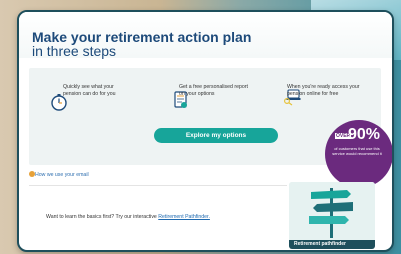  Describe the element at coordinates (332, 211) in the screenshot. I see `signpost-icon` at that location.